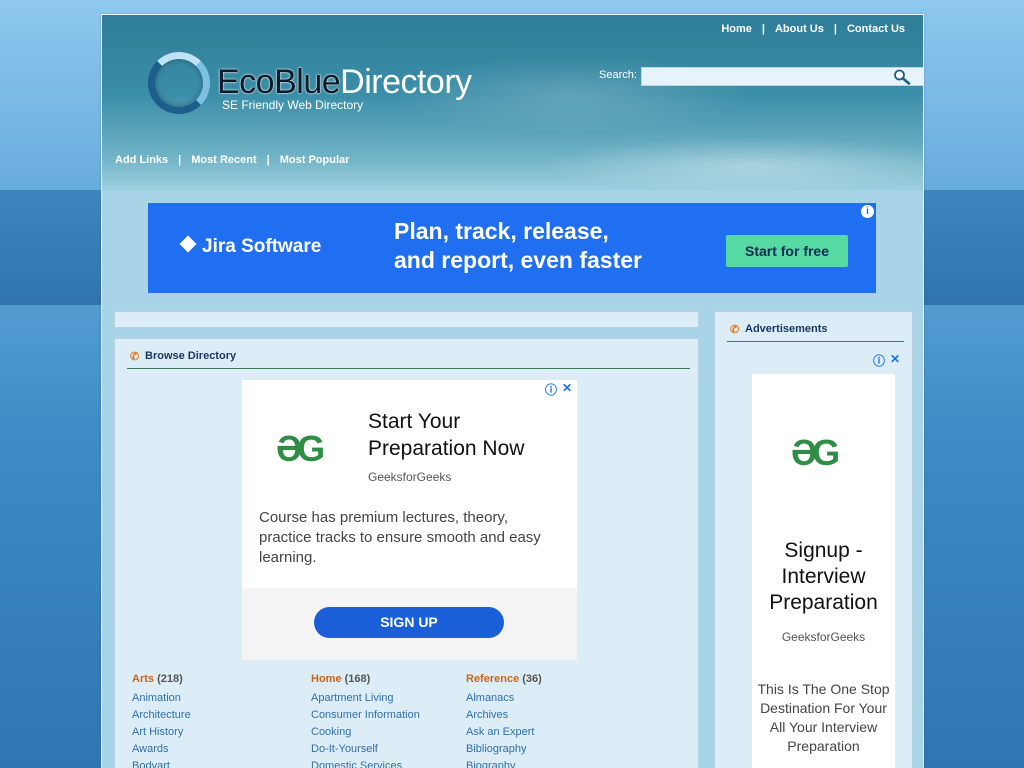 Image resolution: width=1024 pixels, height=768 pixels. I want to click on search-icon, so click(902, 77).